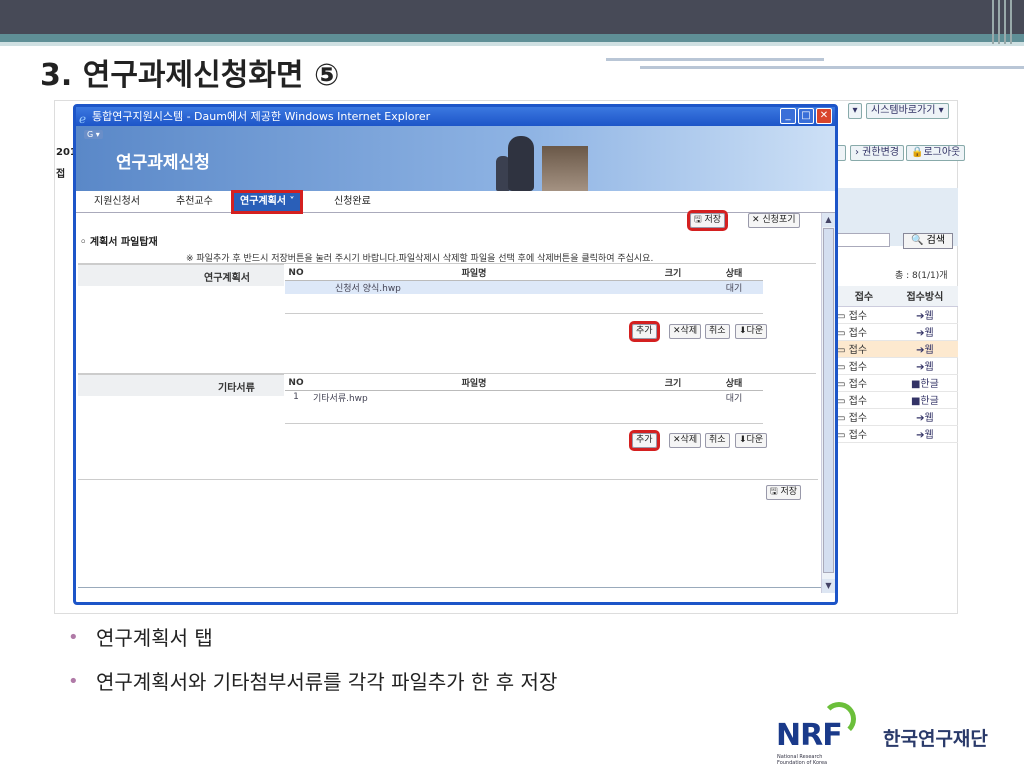  Describe the element at coordinates (828, 400) in the screenshot. I see `scroll-thumb` at that location.